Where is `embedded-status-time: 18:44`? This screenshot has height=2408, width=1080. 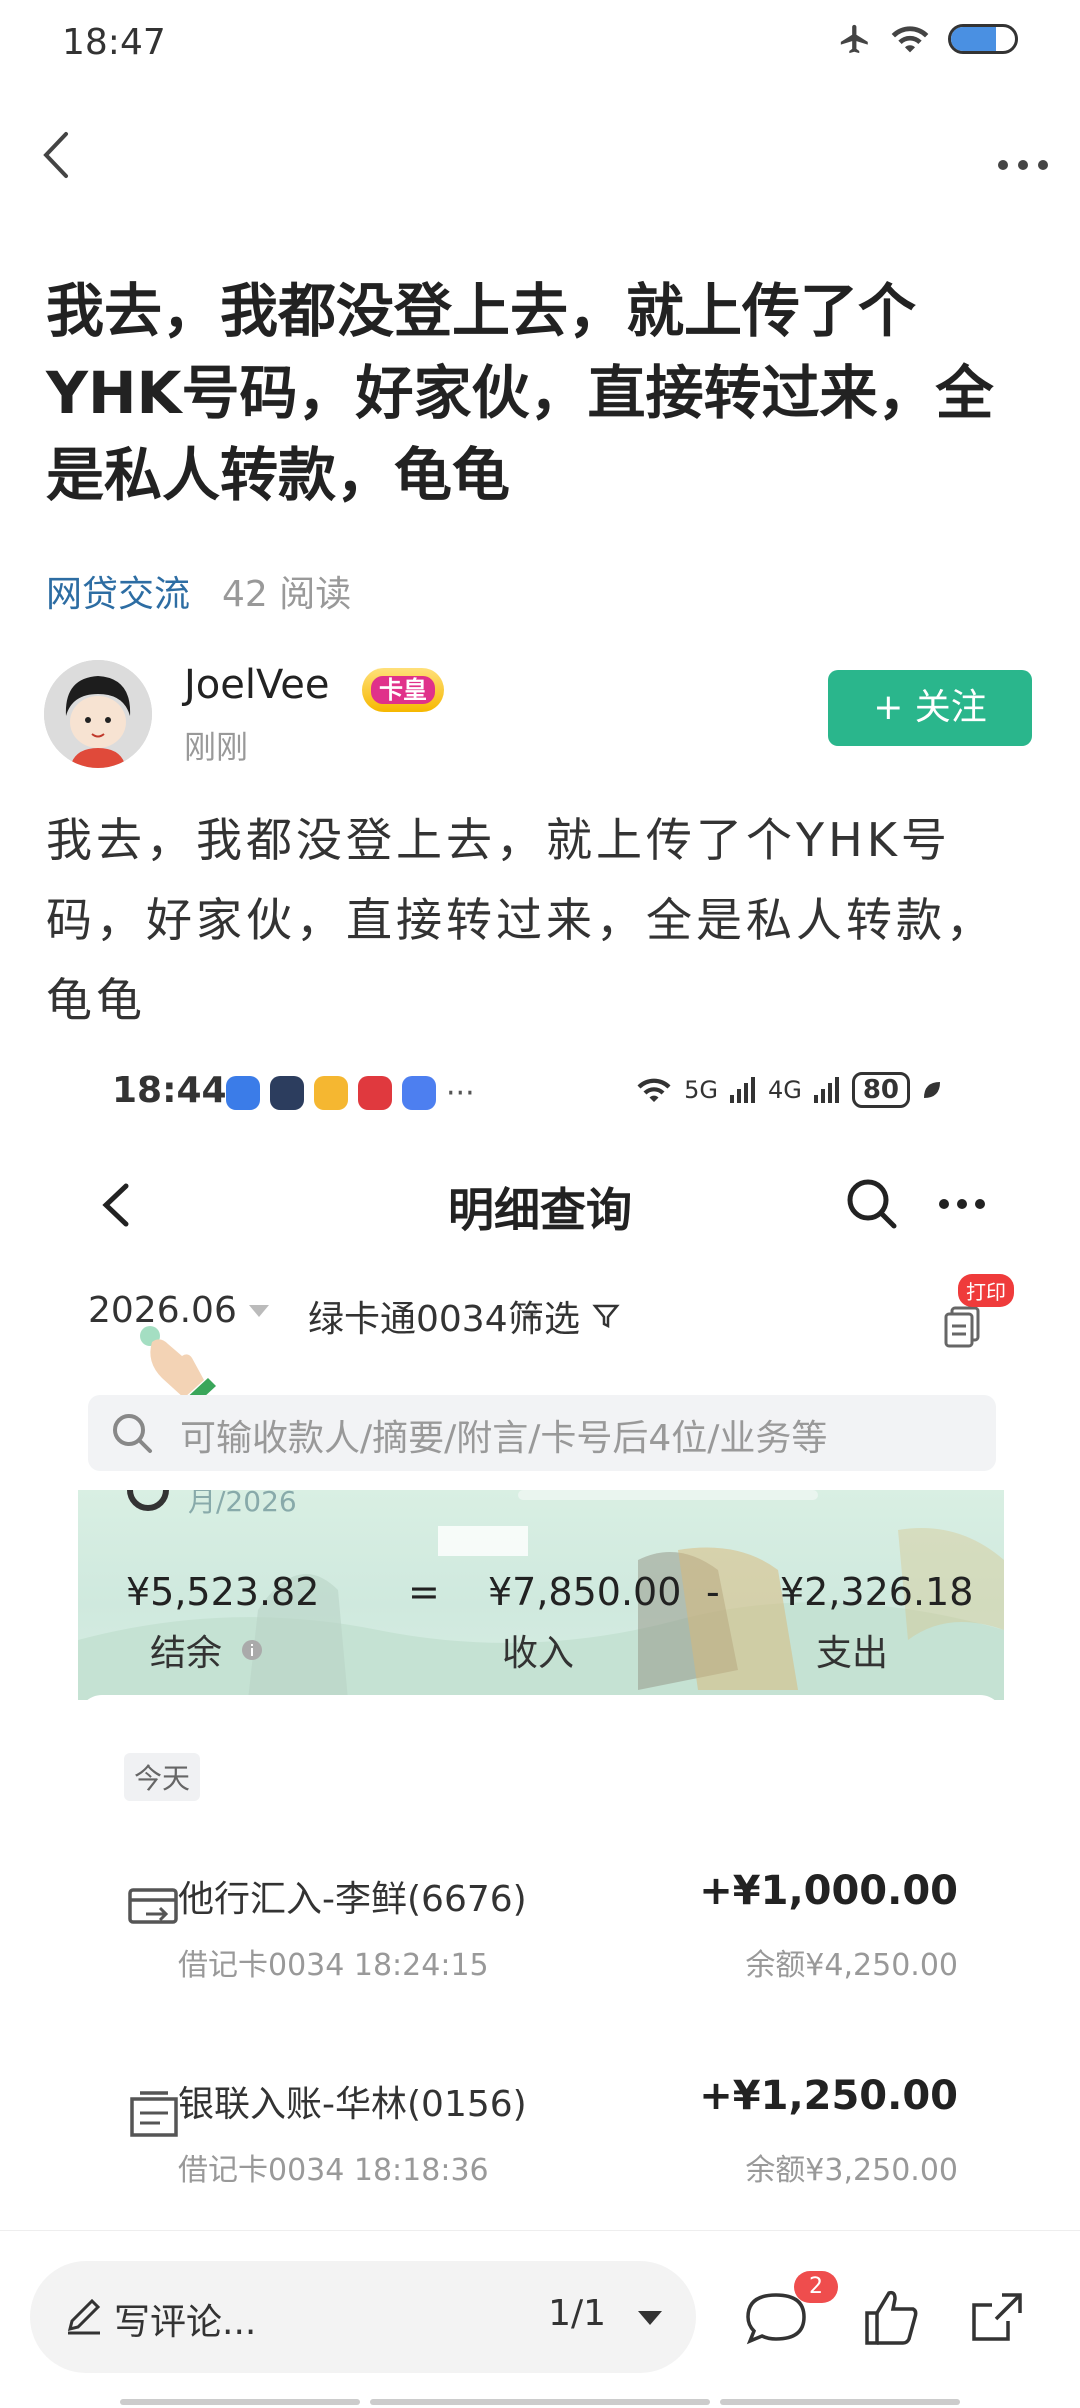
embedded-status-time: 18:44 is located at coordinates (169, 1090).